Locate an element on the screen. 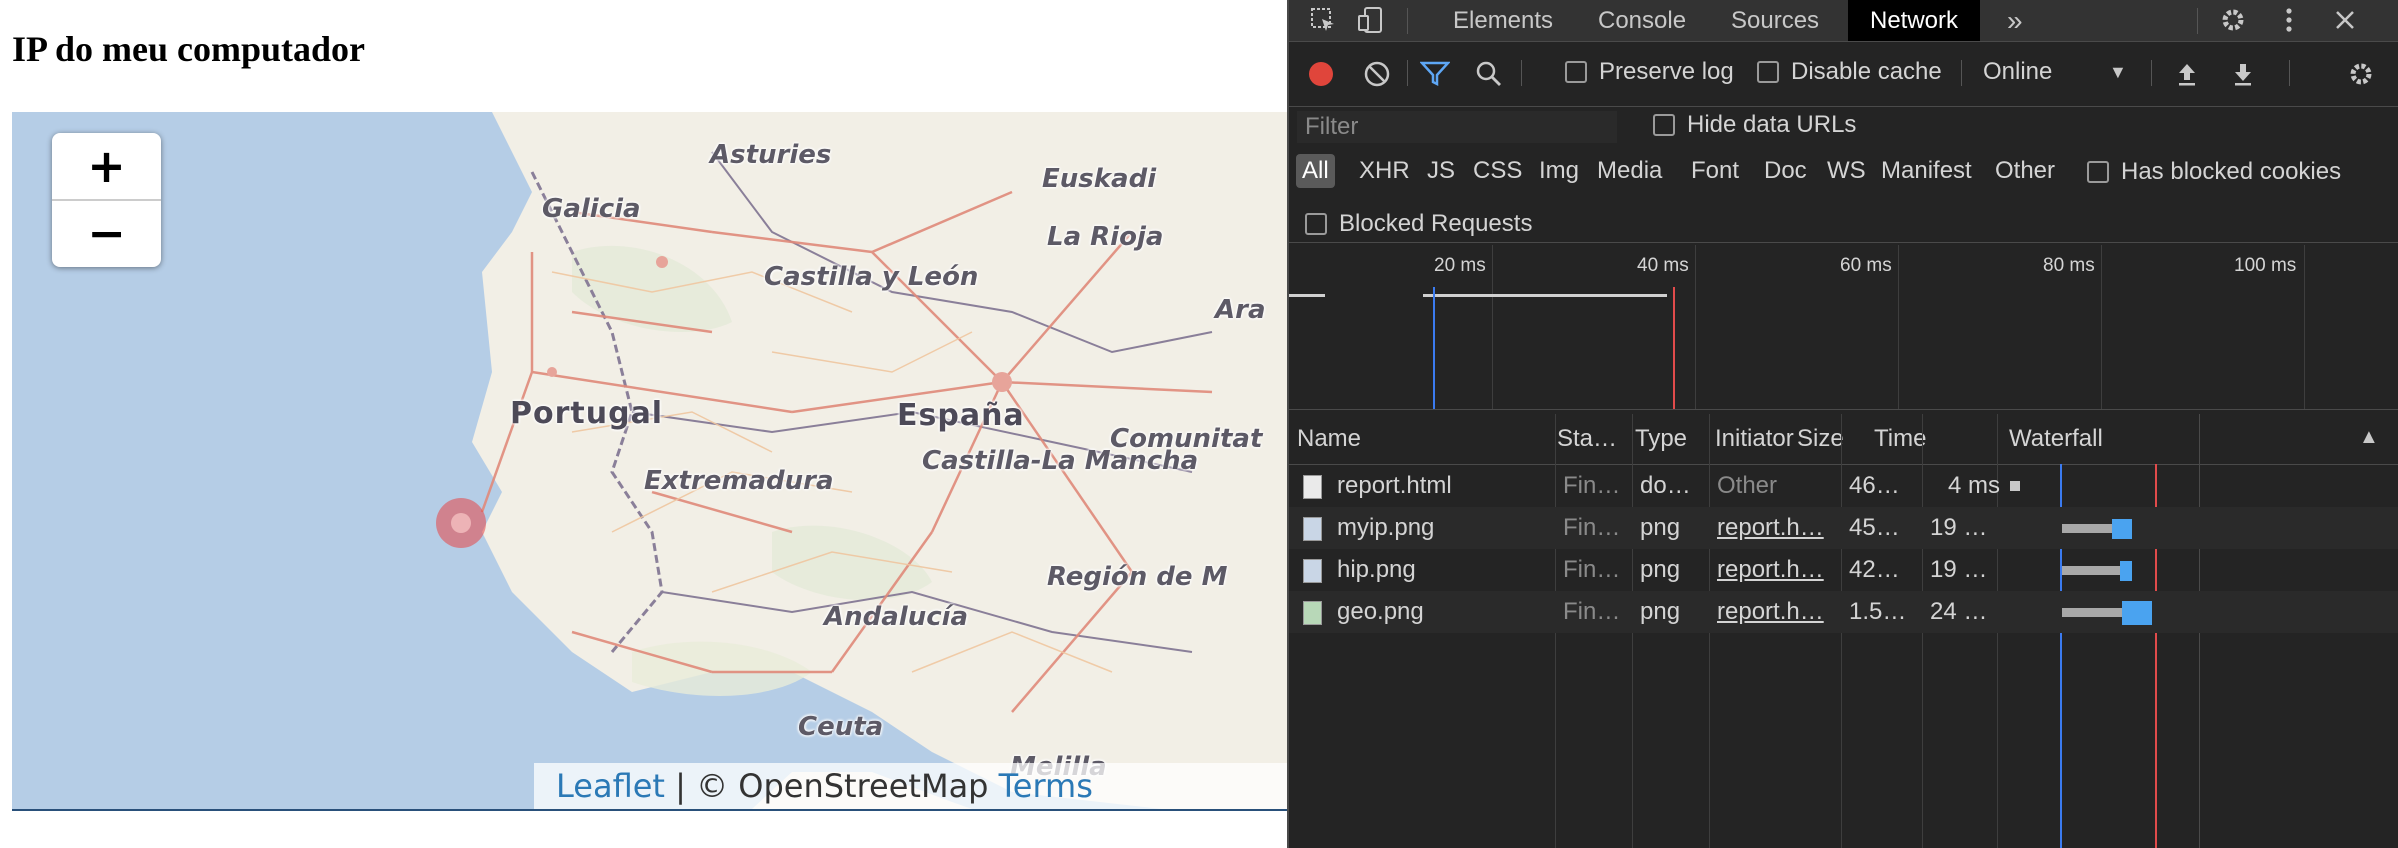 This screenshot has width=2398, height=848. filter-row: Filter Hide data URLs is located at coordinates (1843, 127).